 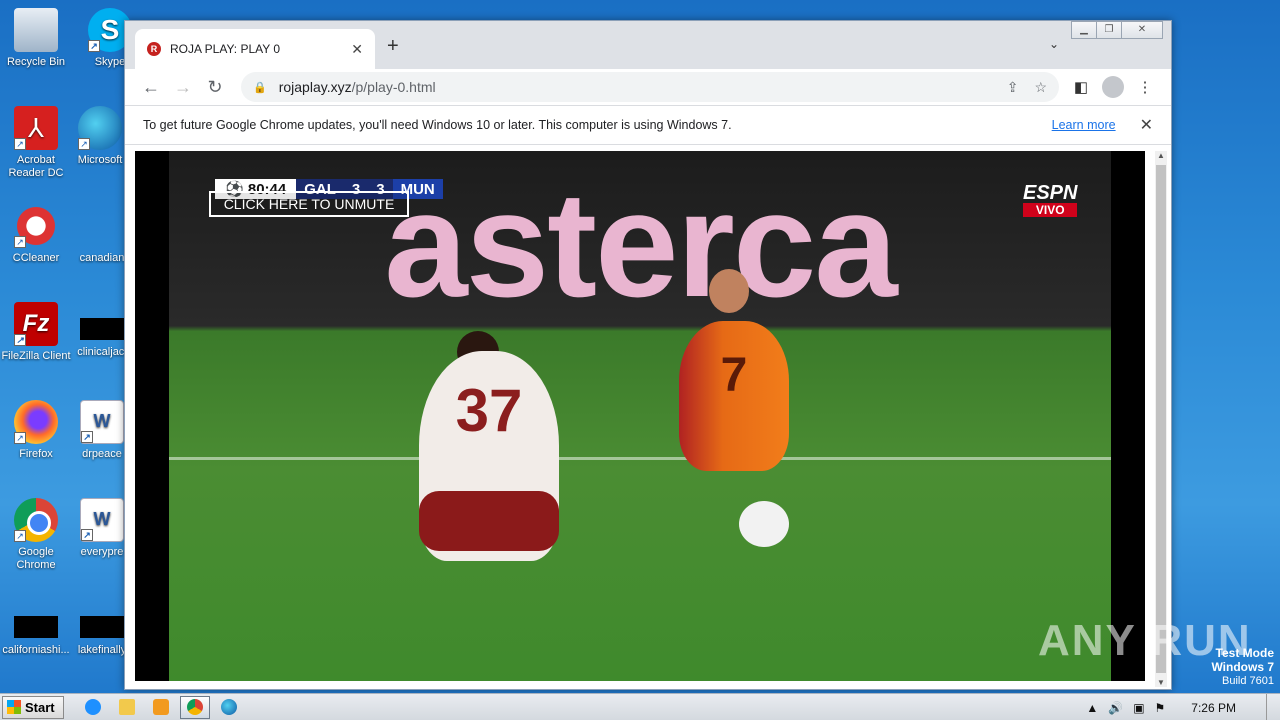 I want to click on windows-logo-icon, so click(x=14, y=707).